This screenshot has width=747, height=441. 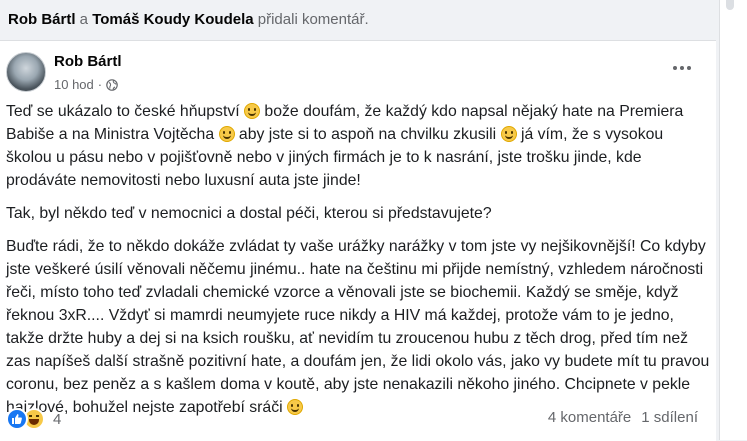 What do you see at coordinates (42, 19) in the screenshot?
I see `actor-link-1: Rob Bártl` at bounding box center [42, 19].